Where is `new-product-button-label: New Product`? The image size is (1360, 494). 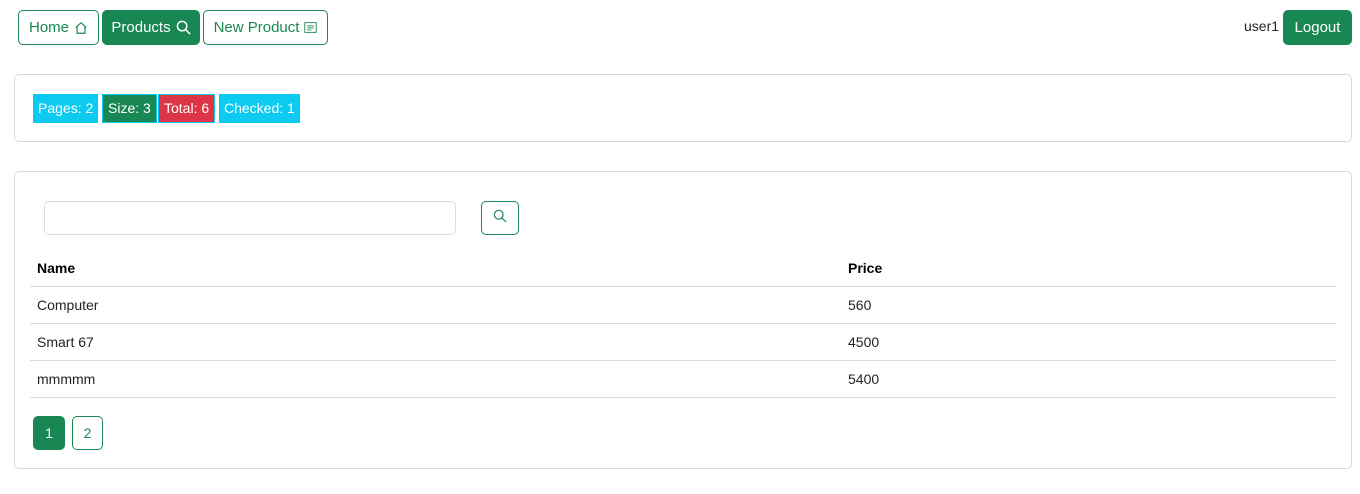 new-product-button-label: New Product is located at coordinates (256, 27).